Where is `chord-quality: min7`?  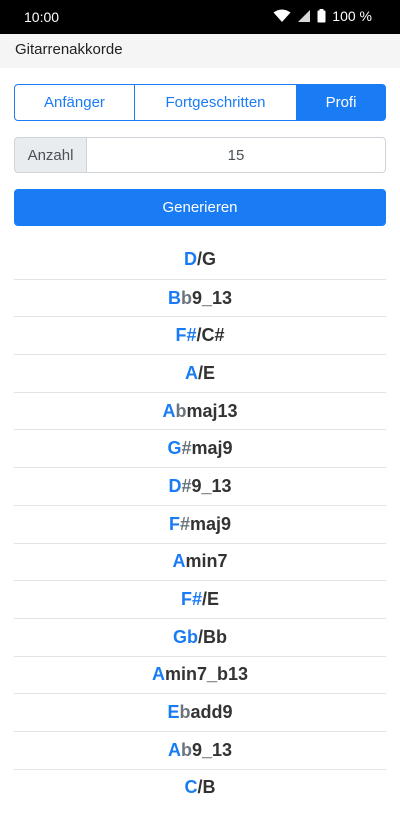 chord-quality: min7 is located at coordinates (206, 561).